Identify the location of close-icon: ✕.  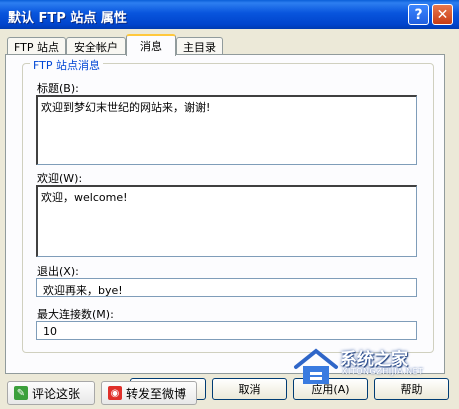
(442, 14).